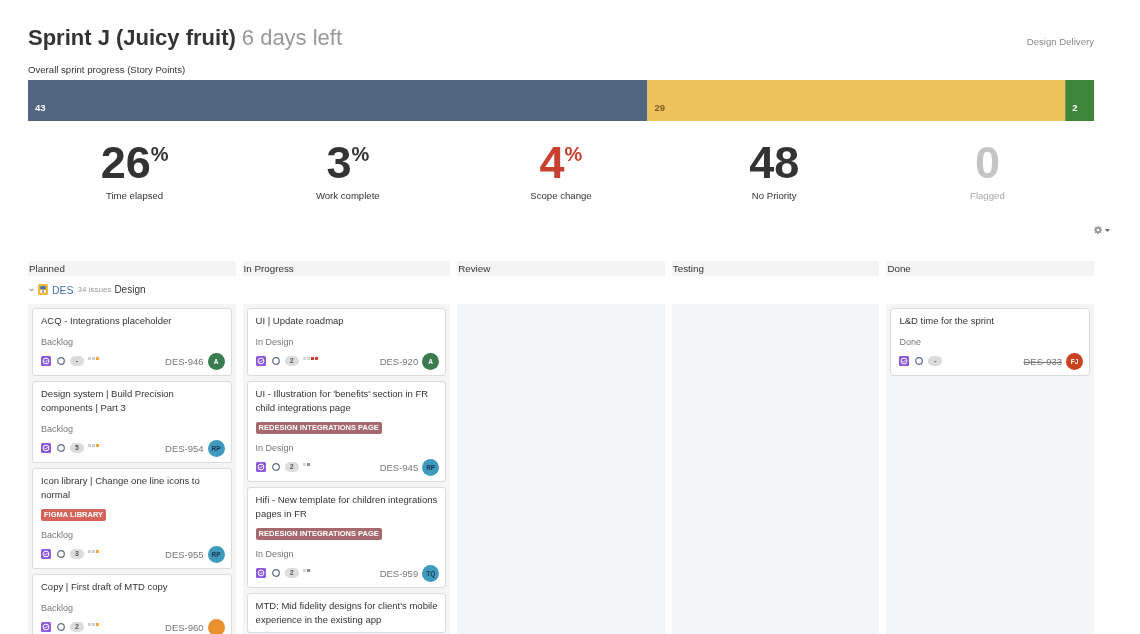 The image size is (1140, 634). I want to click on issue-key: DES-933, so click(1042, 361).